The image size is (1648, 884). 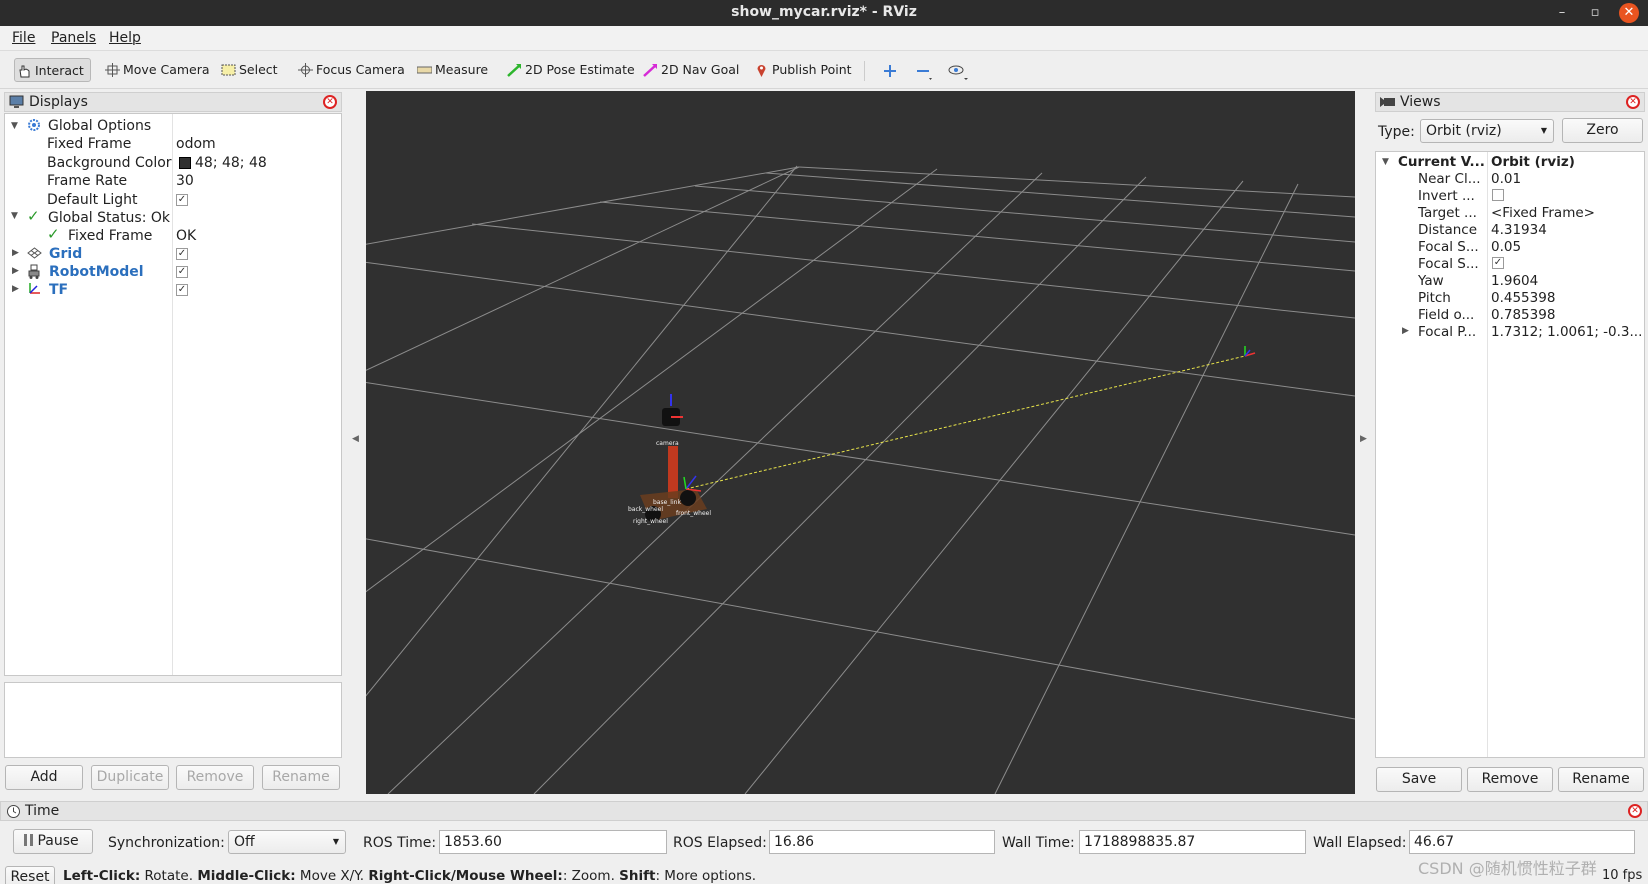 What do you see at coordinates (1419, 779) in the screenshot?
I see `save-view-button: Save` at bounding box center [1419, 779].